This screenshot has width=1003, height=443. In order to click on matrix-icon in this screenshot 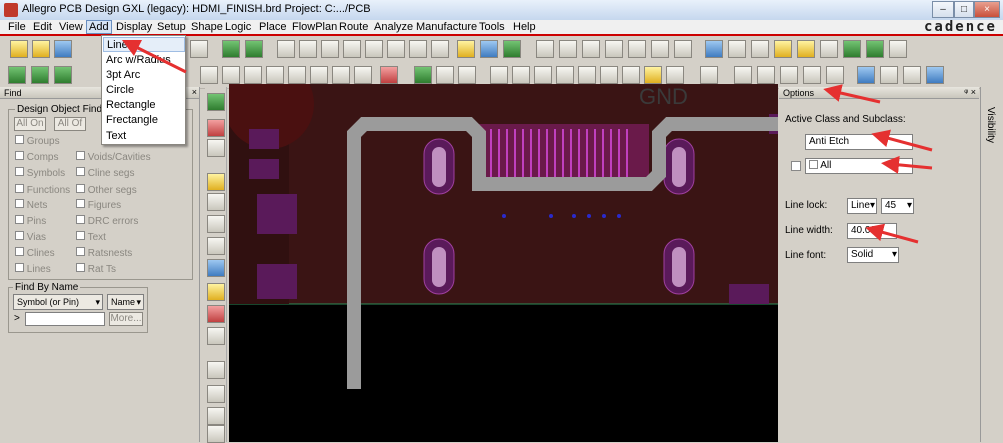, I will do `click(675, 75)`.